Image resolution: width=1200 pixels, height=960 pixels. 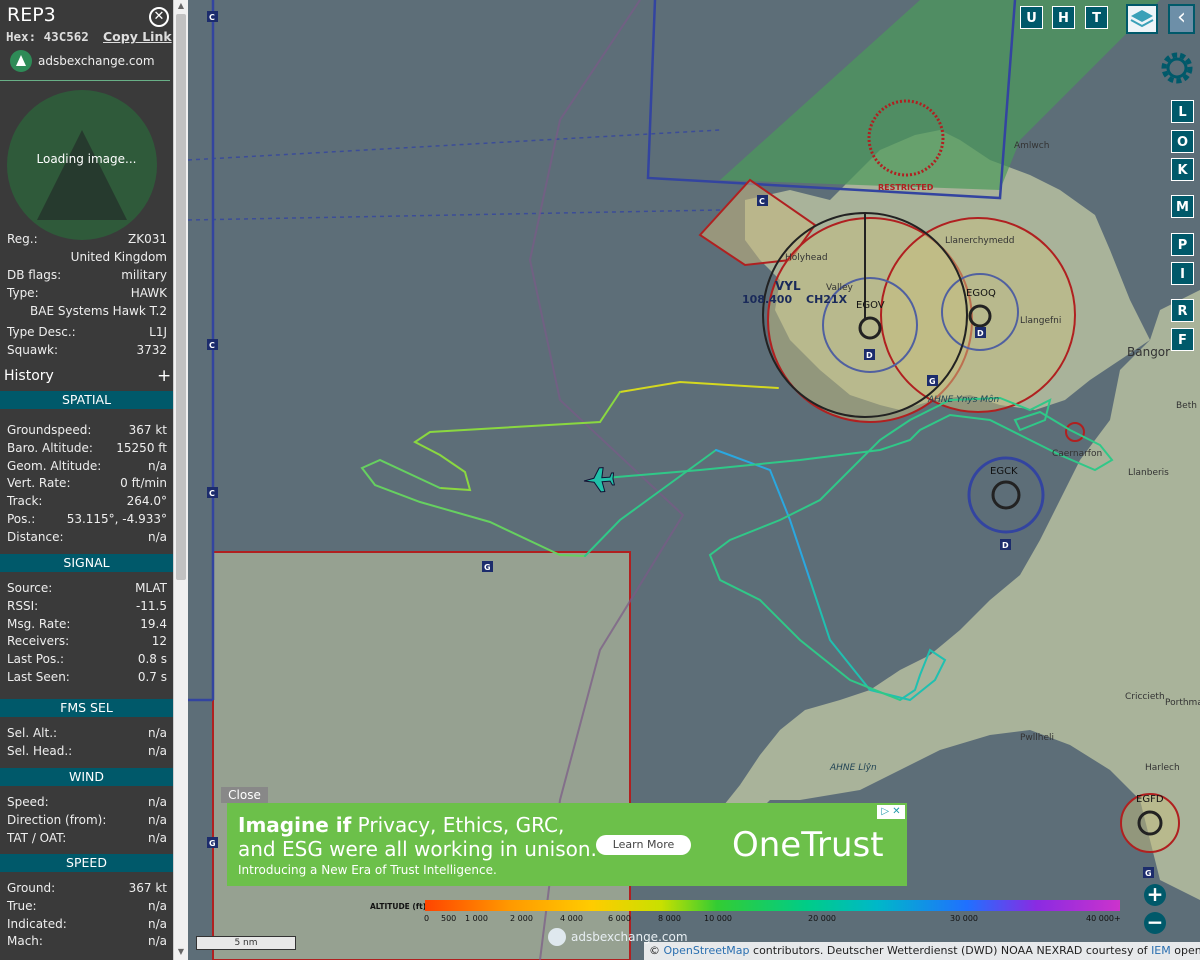 I want to click on divider, so click(x=85, y=80).